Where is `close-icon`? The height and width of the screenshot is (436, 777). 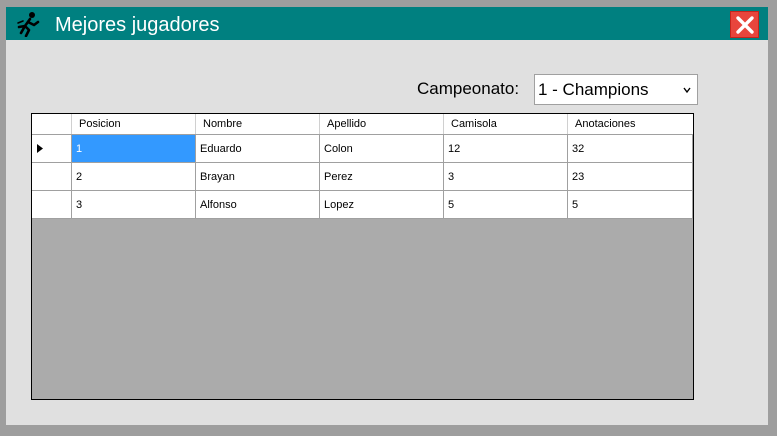 close-icon is located at coordinates (744, 24).